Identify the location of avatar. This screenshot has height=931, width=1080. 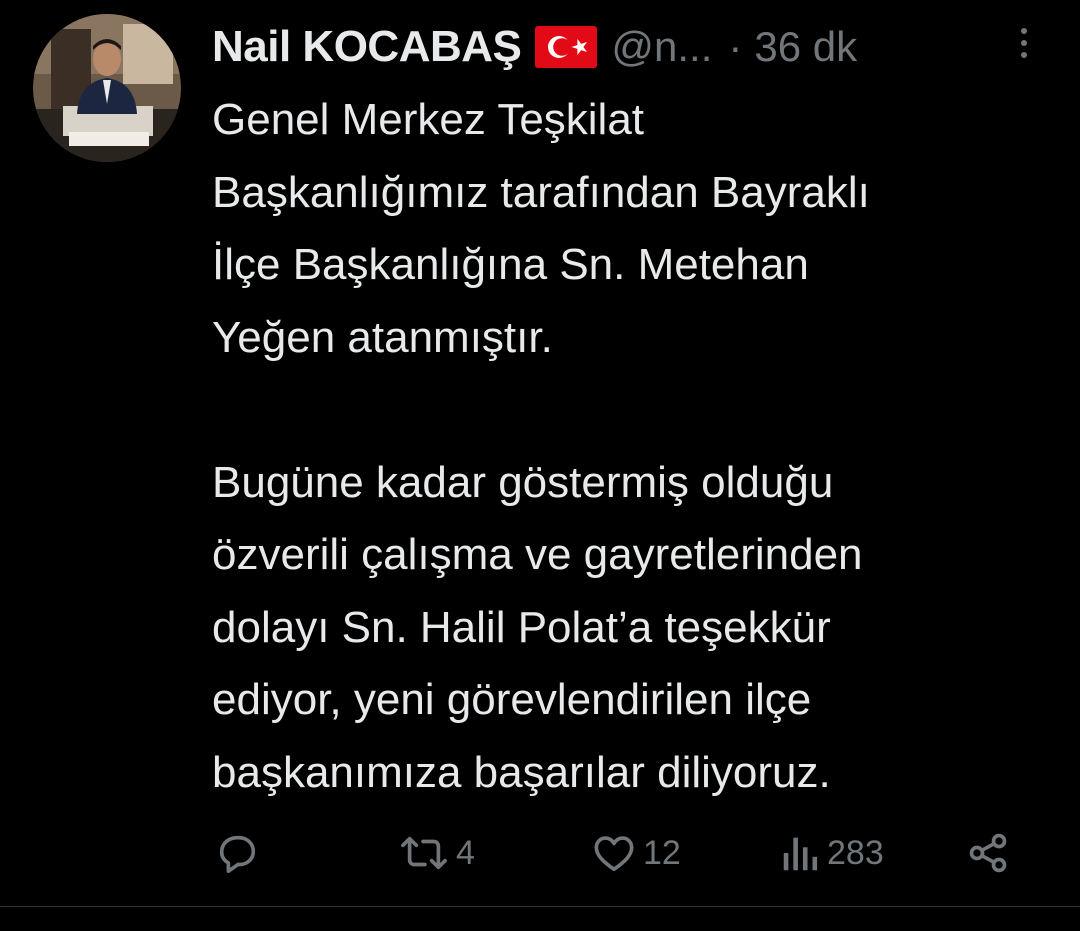
(107, 88).